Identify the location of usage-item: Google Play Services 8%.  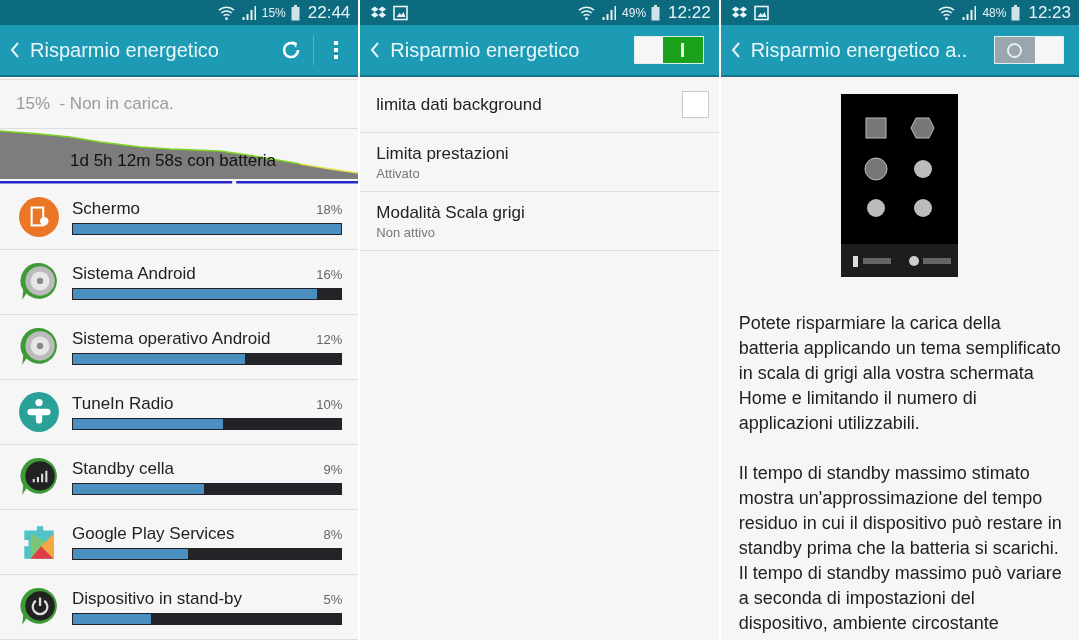
(179, 542).